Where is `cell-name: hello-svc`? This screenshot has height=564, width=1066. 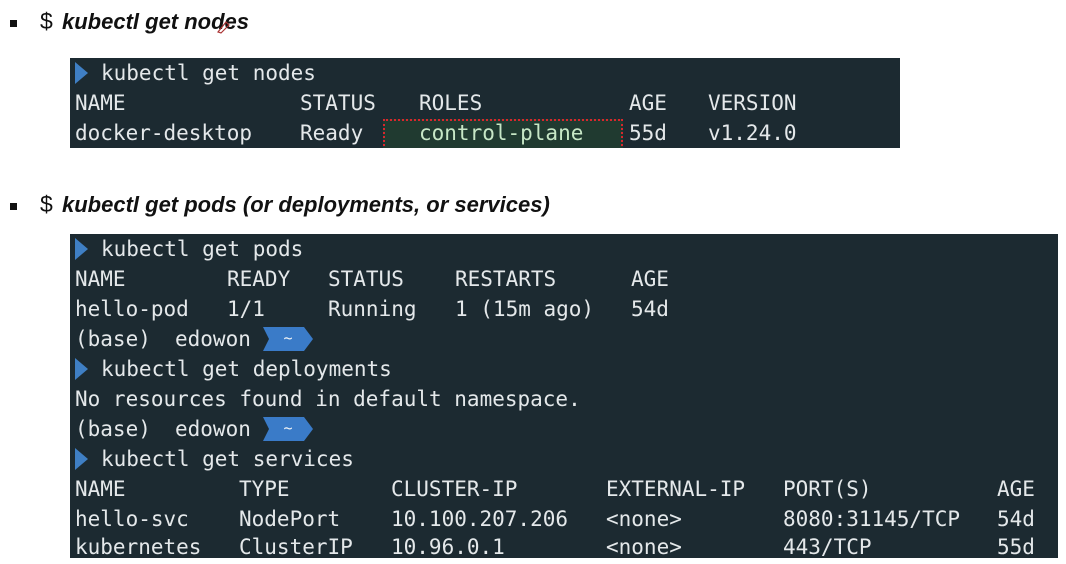 cell-name: hello-svc is located at coordinates (132, 519).